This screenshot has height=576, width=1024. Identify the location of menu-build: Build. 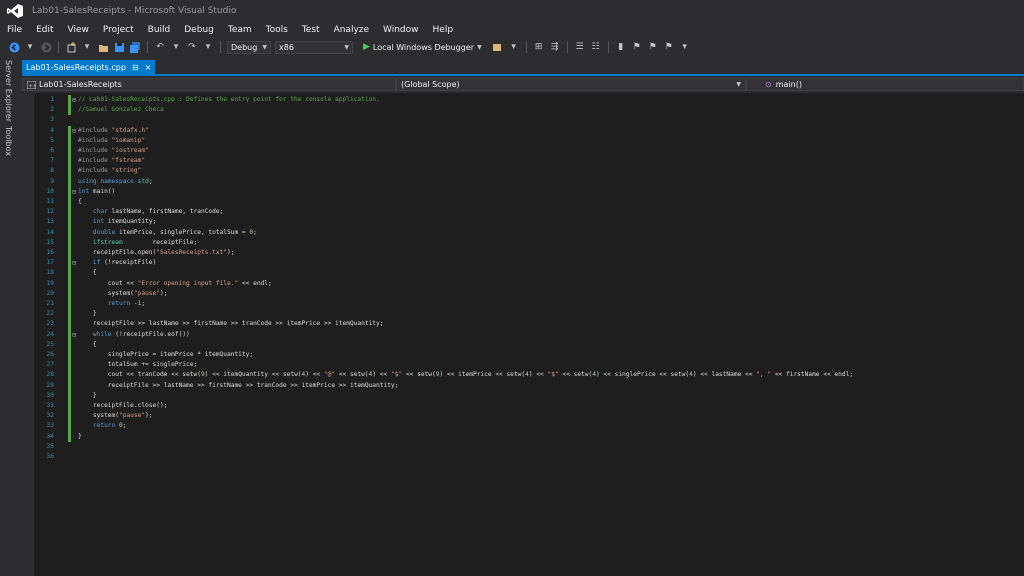
(159, 30).